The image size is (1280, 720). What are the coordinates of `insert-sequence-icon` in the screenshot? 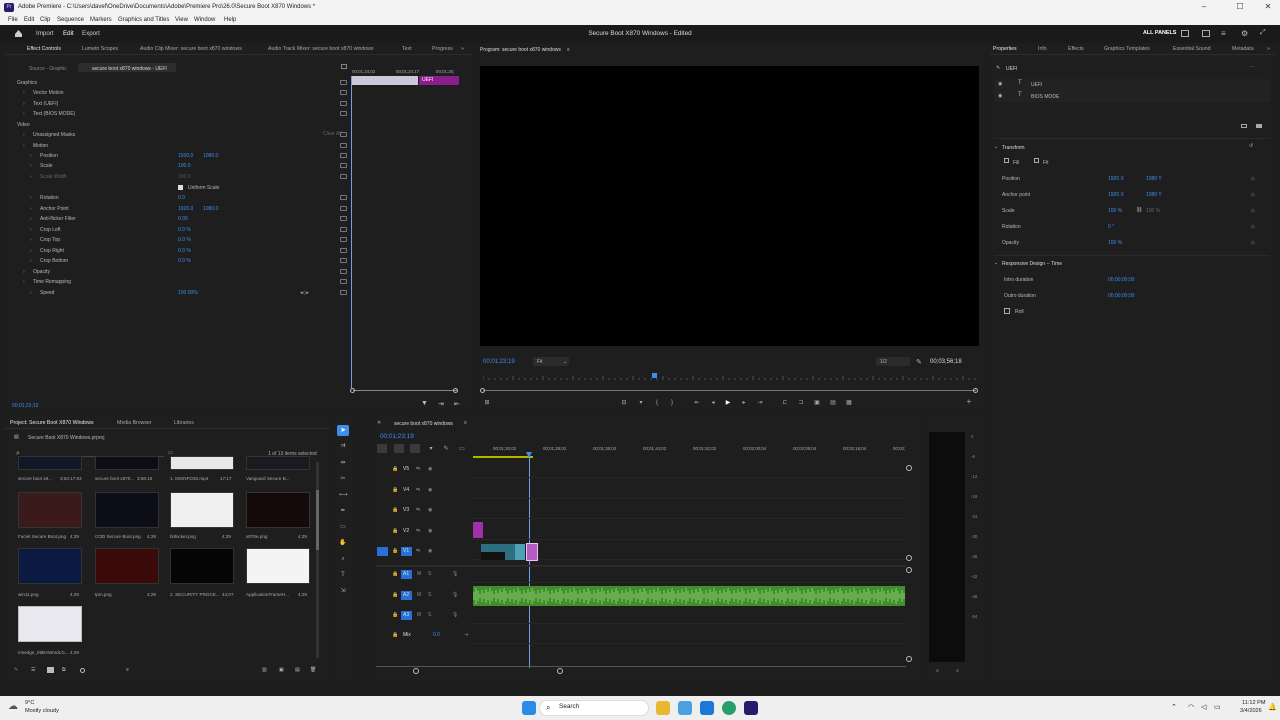 It's located at (415, 448).